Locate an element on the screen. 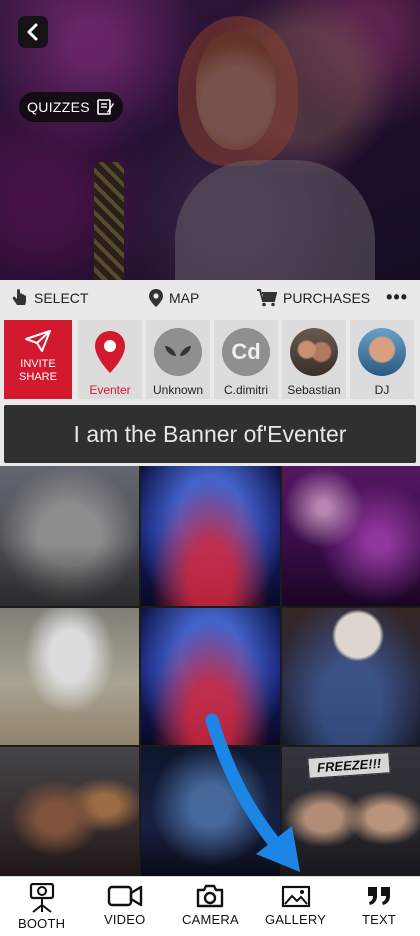 The height and width of the screenshot is (936, 420). map-action: MAP is located at coordinates (174, 298).